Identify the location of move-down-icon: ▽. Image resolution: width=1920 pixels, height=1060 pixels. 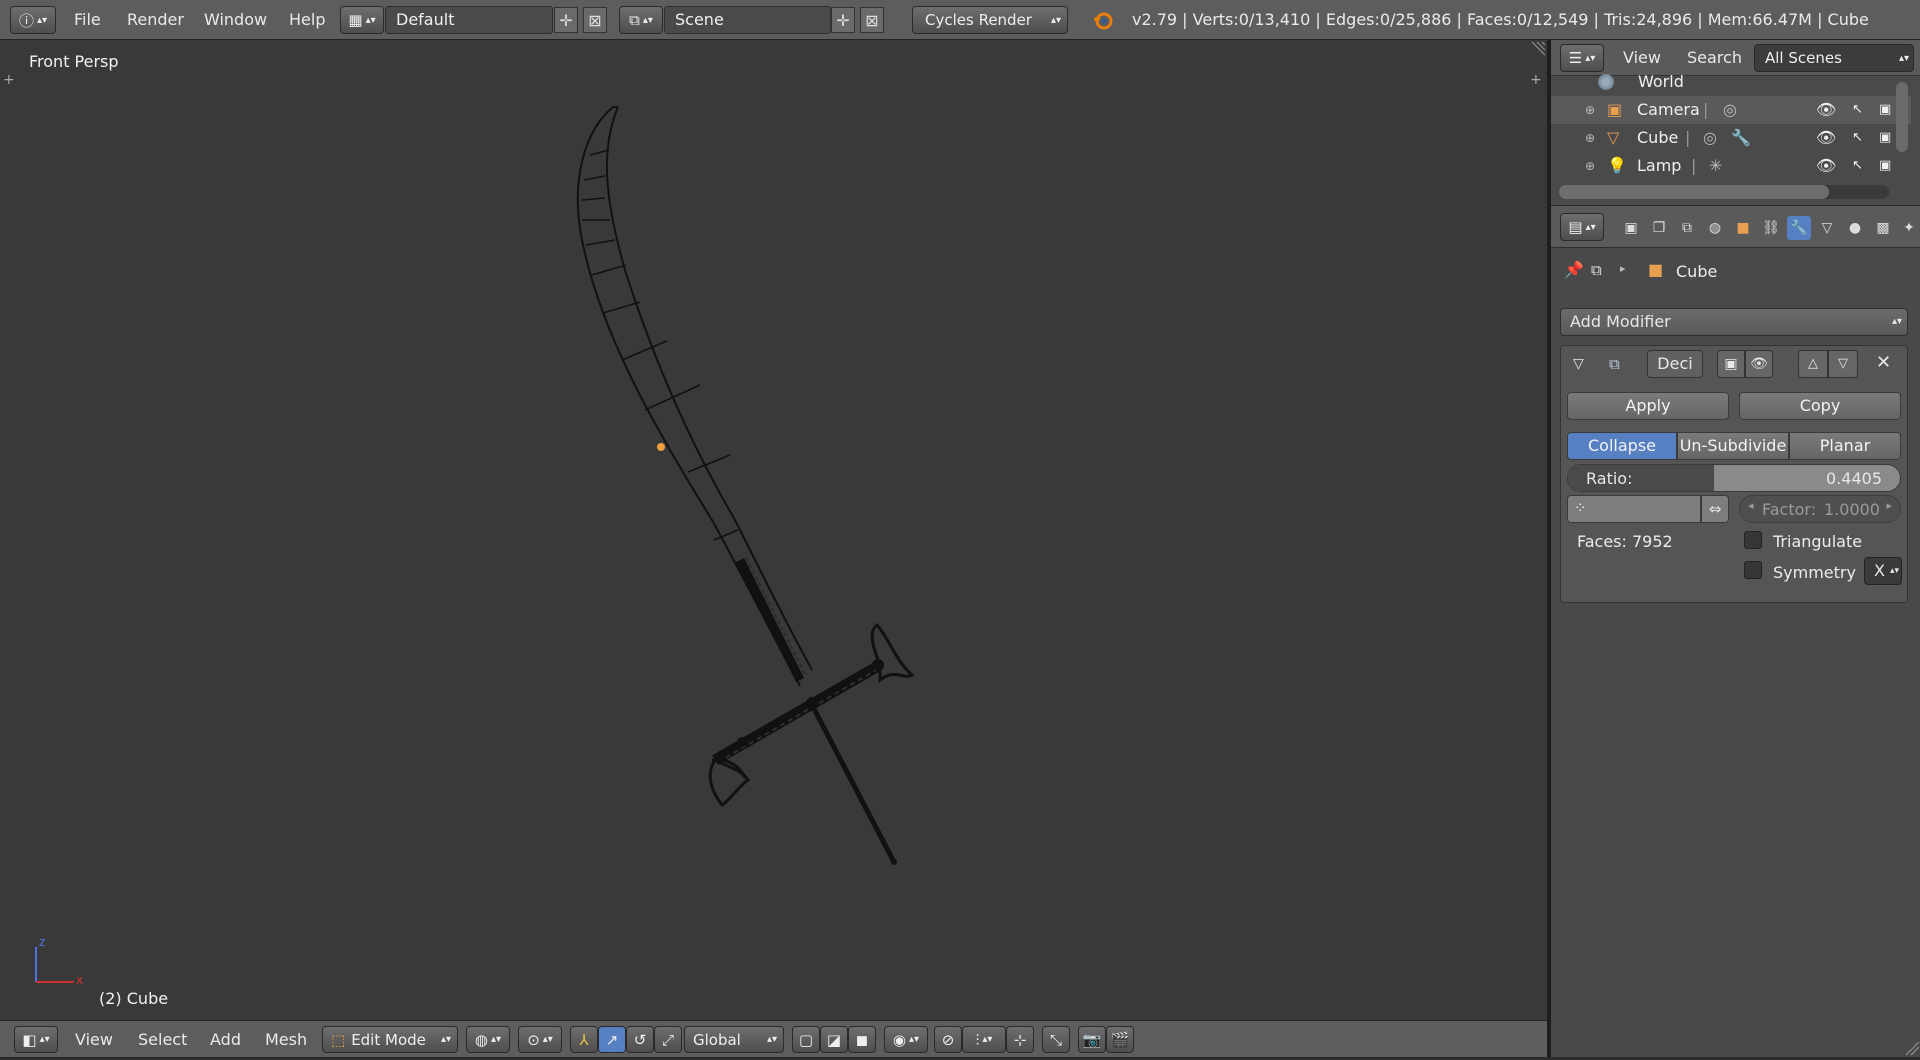
(1843, 364).